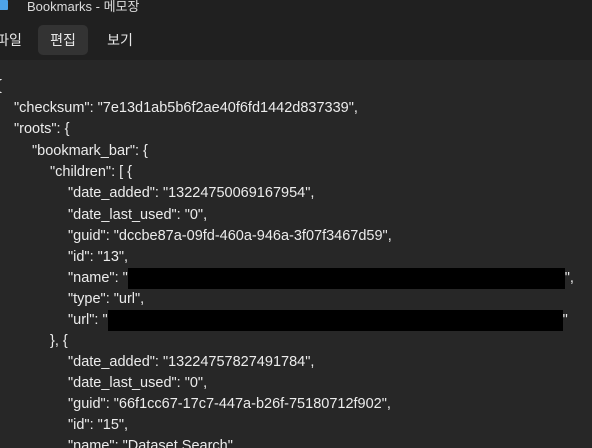  I want to click on editor-line: "id": "13",, so click(98, 257).